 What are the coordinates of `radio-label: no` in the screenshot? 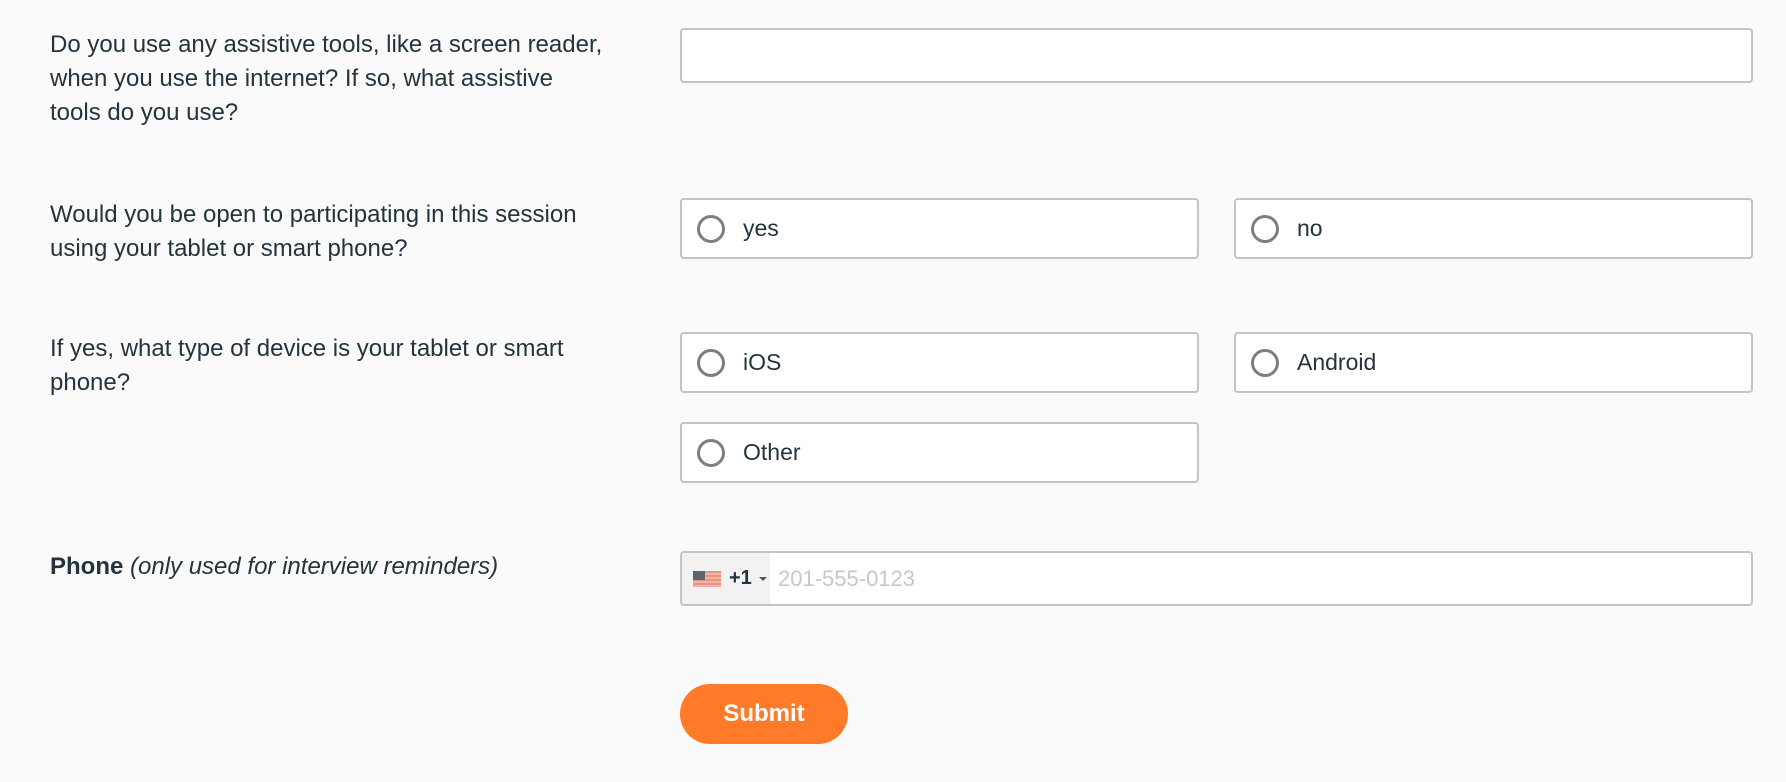 It's located at (1310, 228).